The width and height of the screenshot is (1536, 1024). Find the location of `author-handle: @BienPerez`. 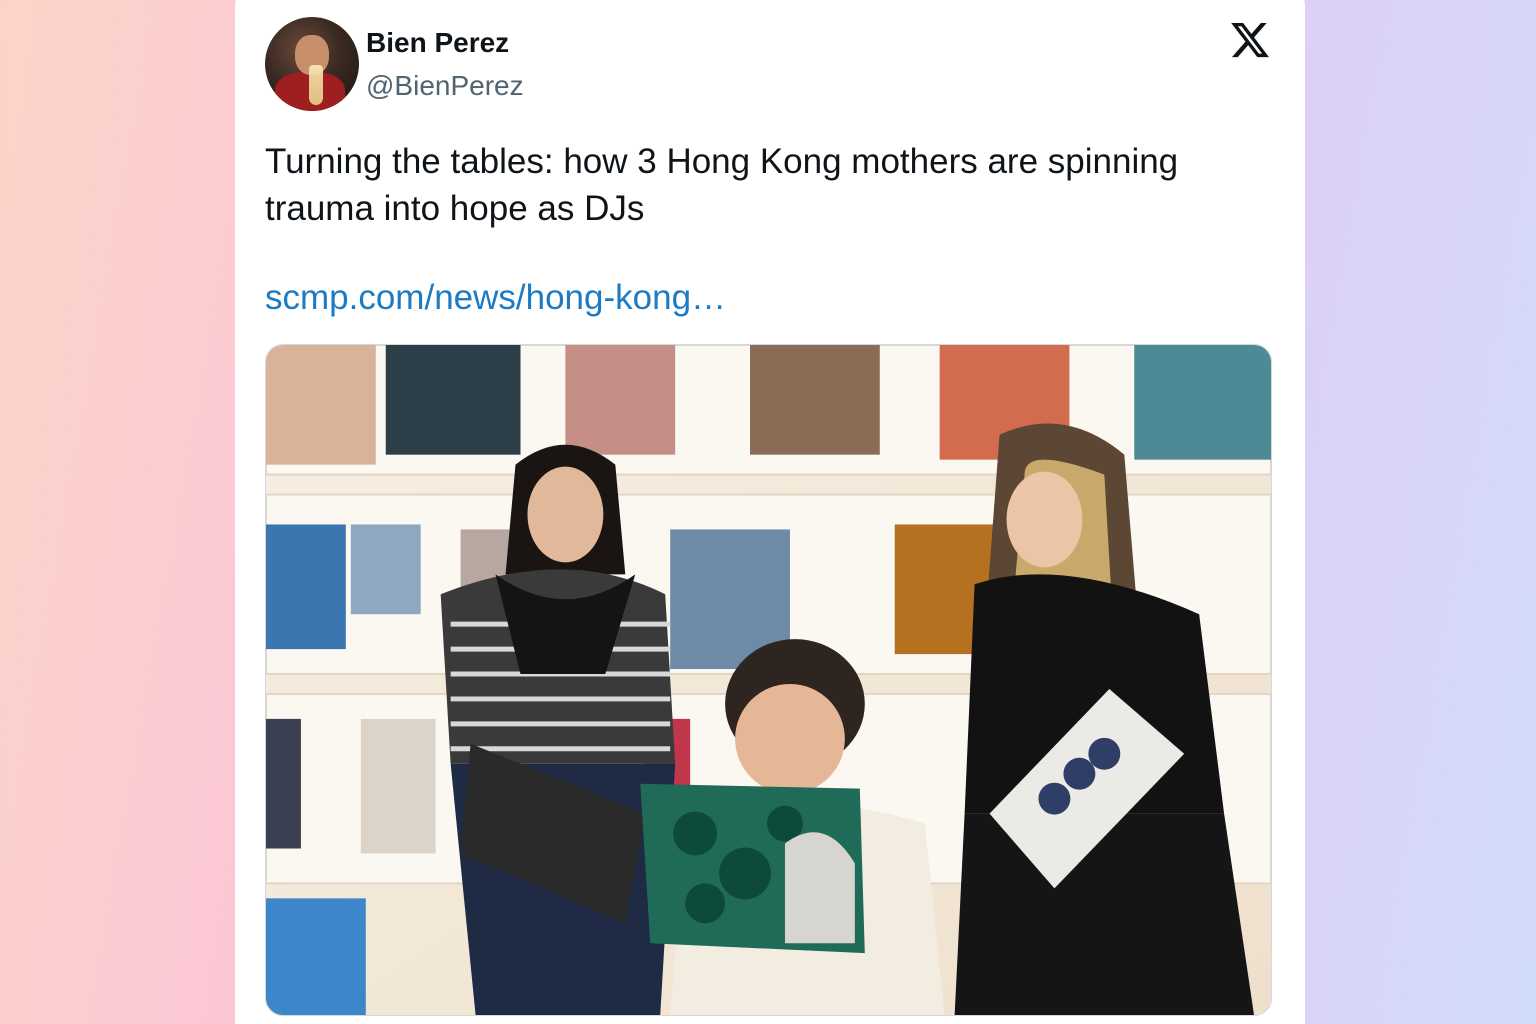

author-handle: @BienPerez is located at coordinates (445, 86).